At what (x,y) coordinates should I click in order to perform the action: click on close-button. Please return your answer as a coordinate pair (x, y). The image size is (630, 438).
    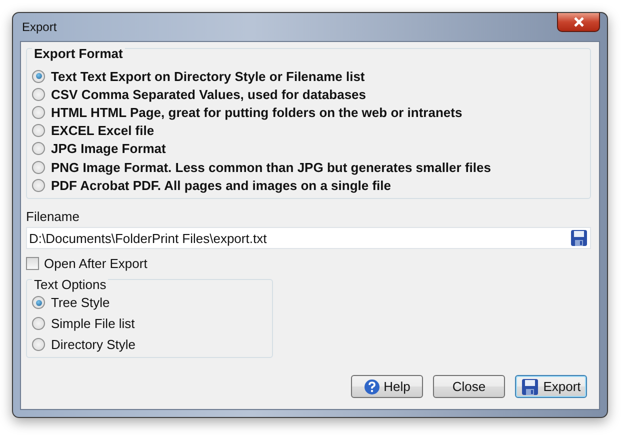
    Looking at the image, I should click on (578, 22).